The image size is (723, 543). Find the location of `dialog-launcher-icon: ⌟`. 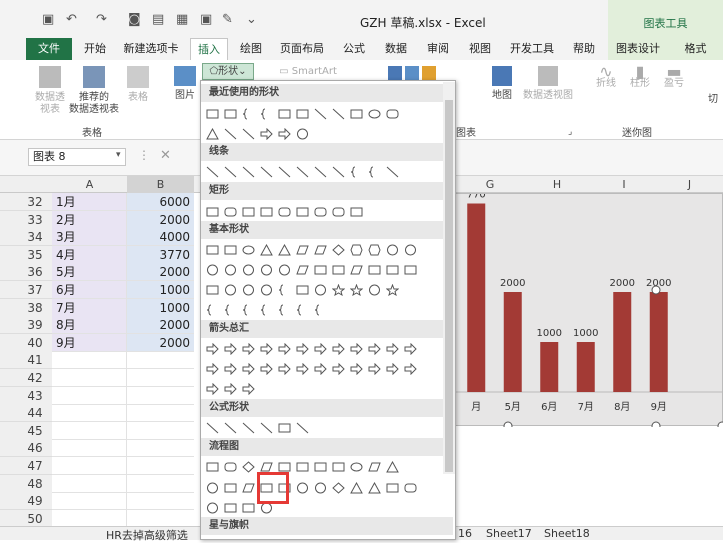

dialog-launcher-icon: ⌟ is located at coordinates (570, 132).